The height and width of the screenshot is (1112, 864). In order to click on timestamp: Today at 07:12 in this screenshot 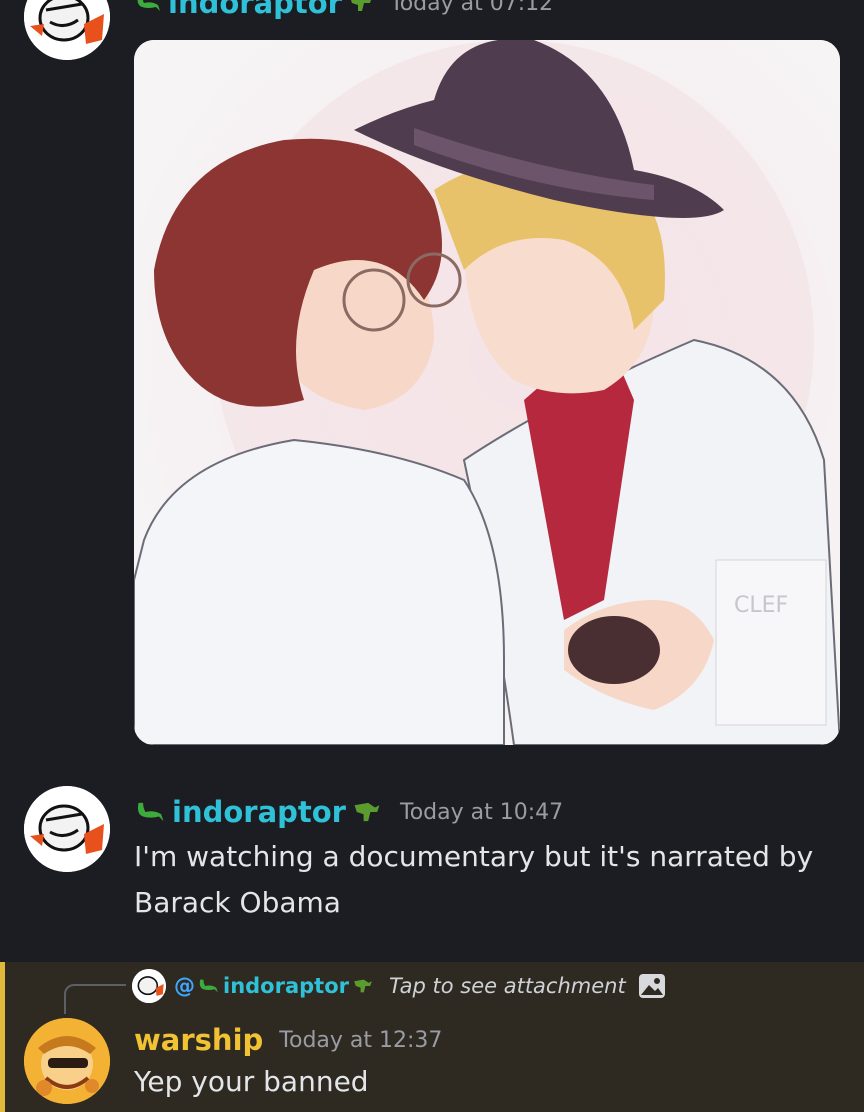, I will do `click(472, 8)`.